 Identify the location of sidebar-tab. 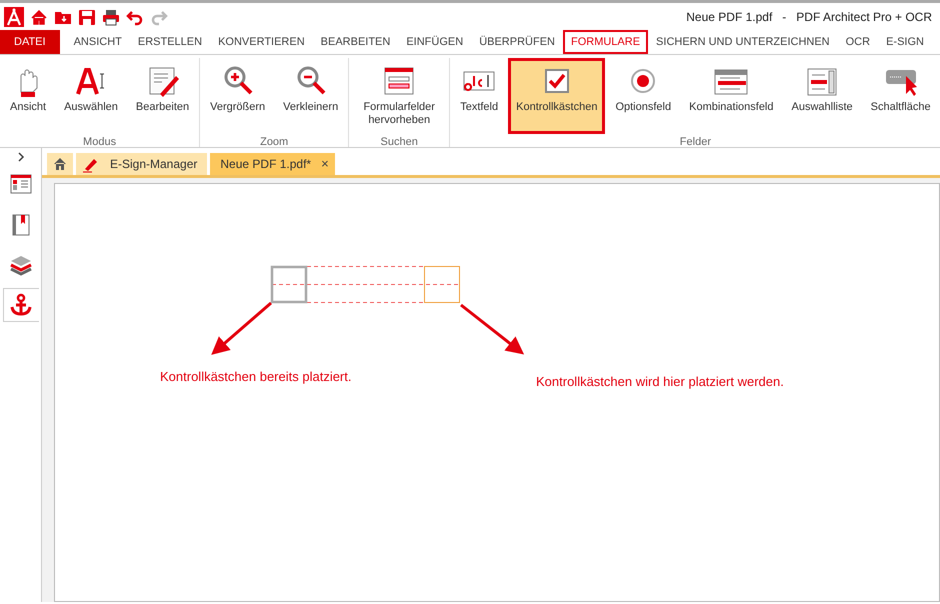
(20, 305).